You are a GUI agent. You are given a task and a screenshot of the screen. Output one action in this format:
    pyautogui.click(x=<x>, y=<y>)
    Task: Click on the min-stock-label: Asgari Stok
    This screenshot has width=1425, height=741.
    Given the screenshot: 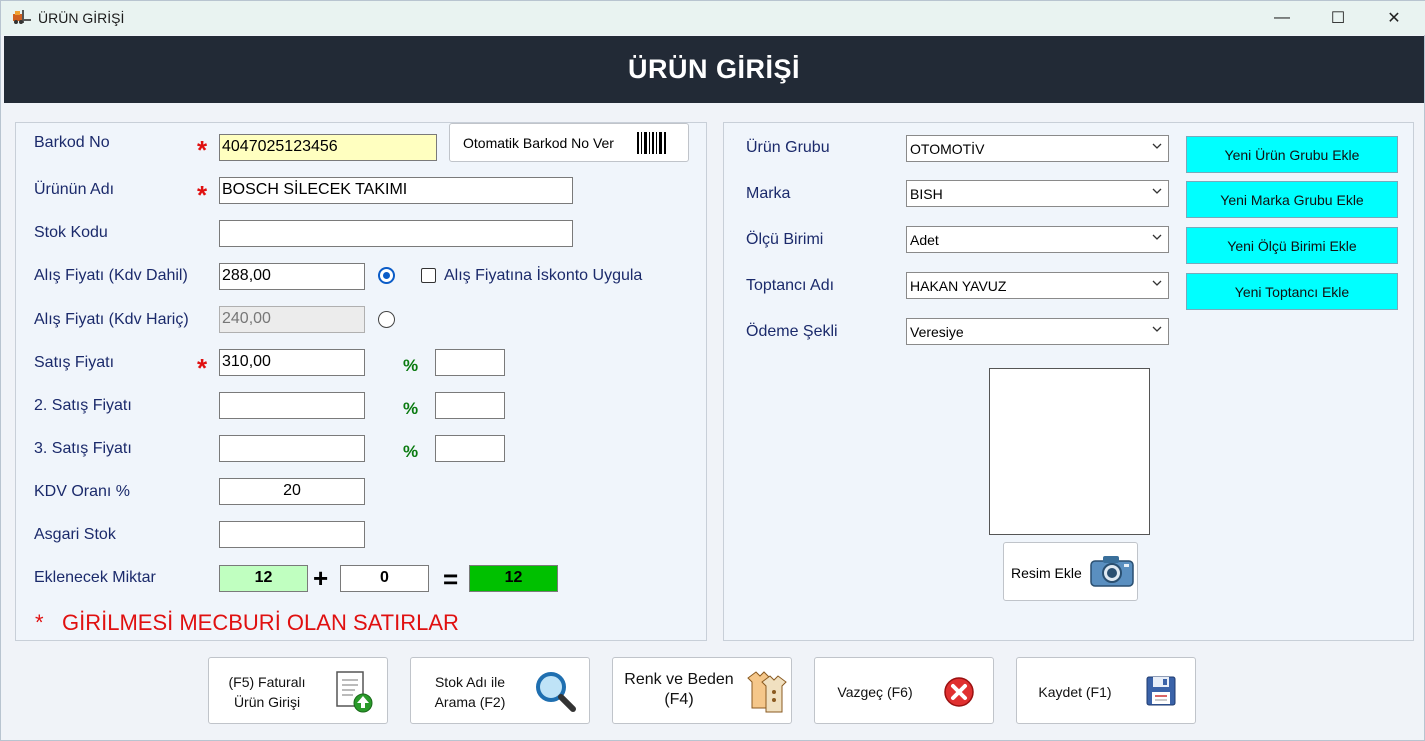 What is the action you would take?
    pyautogui.click(x=75, y=534)
    